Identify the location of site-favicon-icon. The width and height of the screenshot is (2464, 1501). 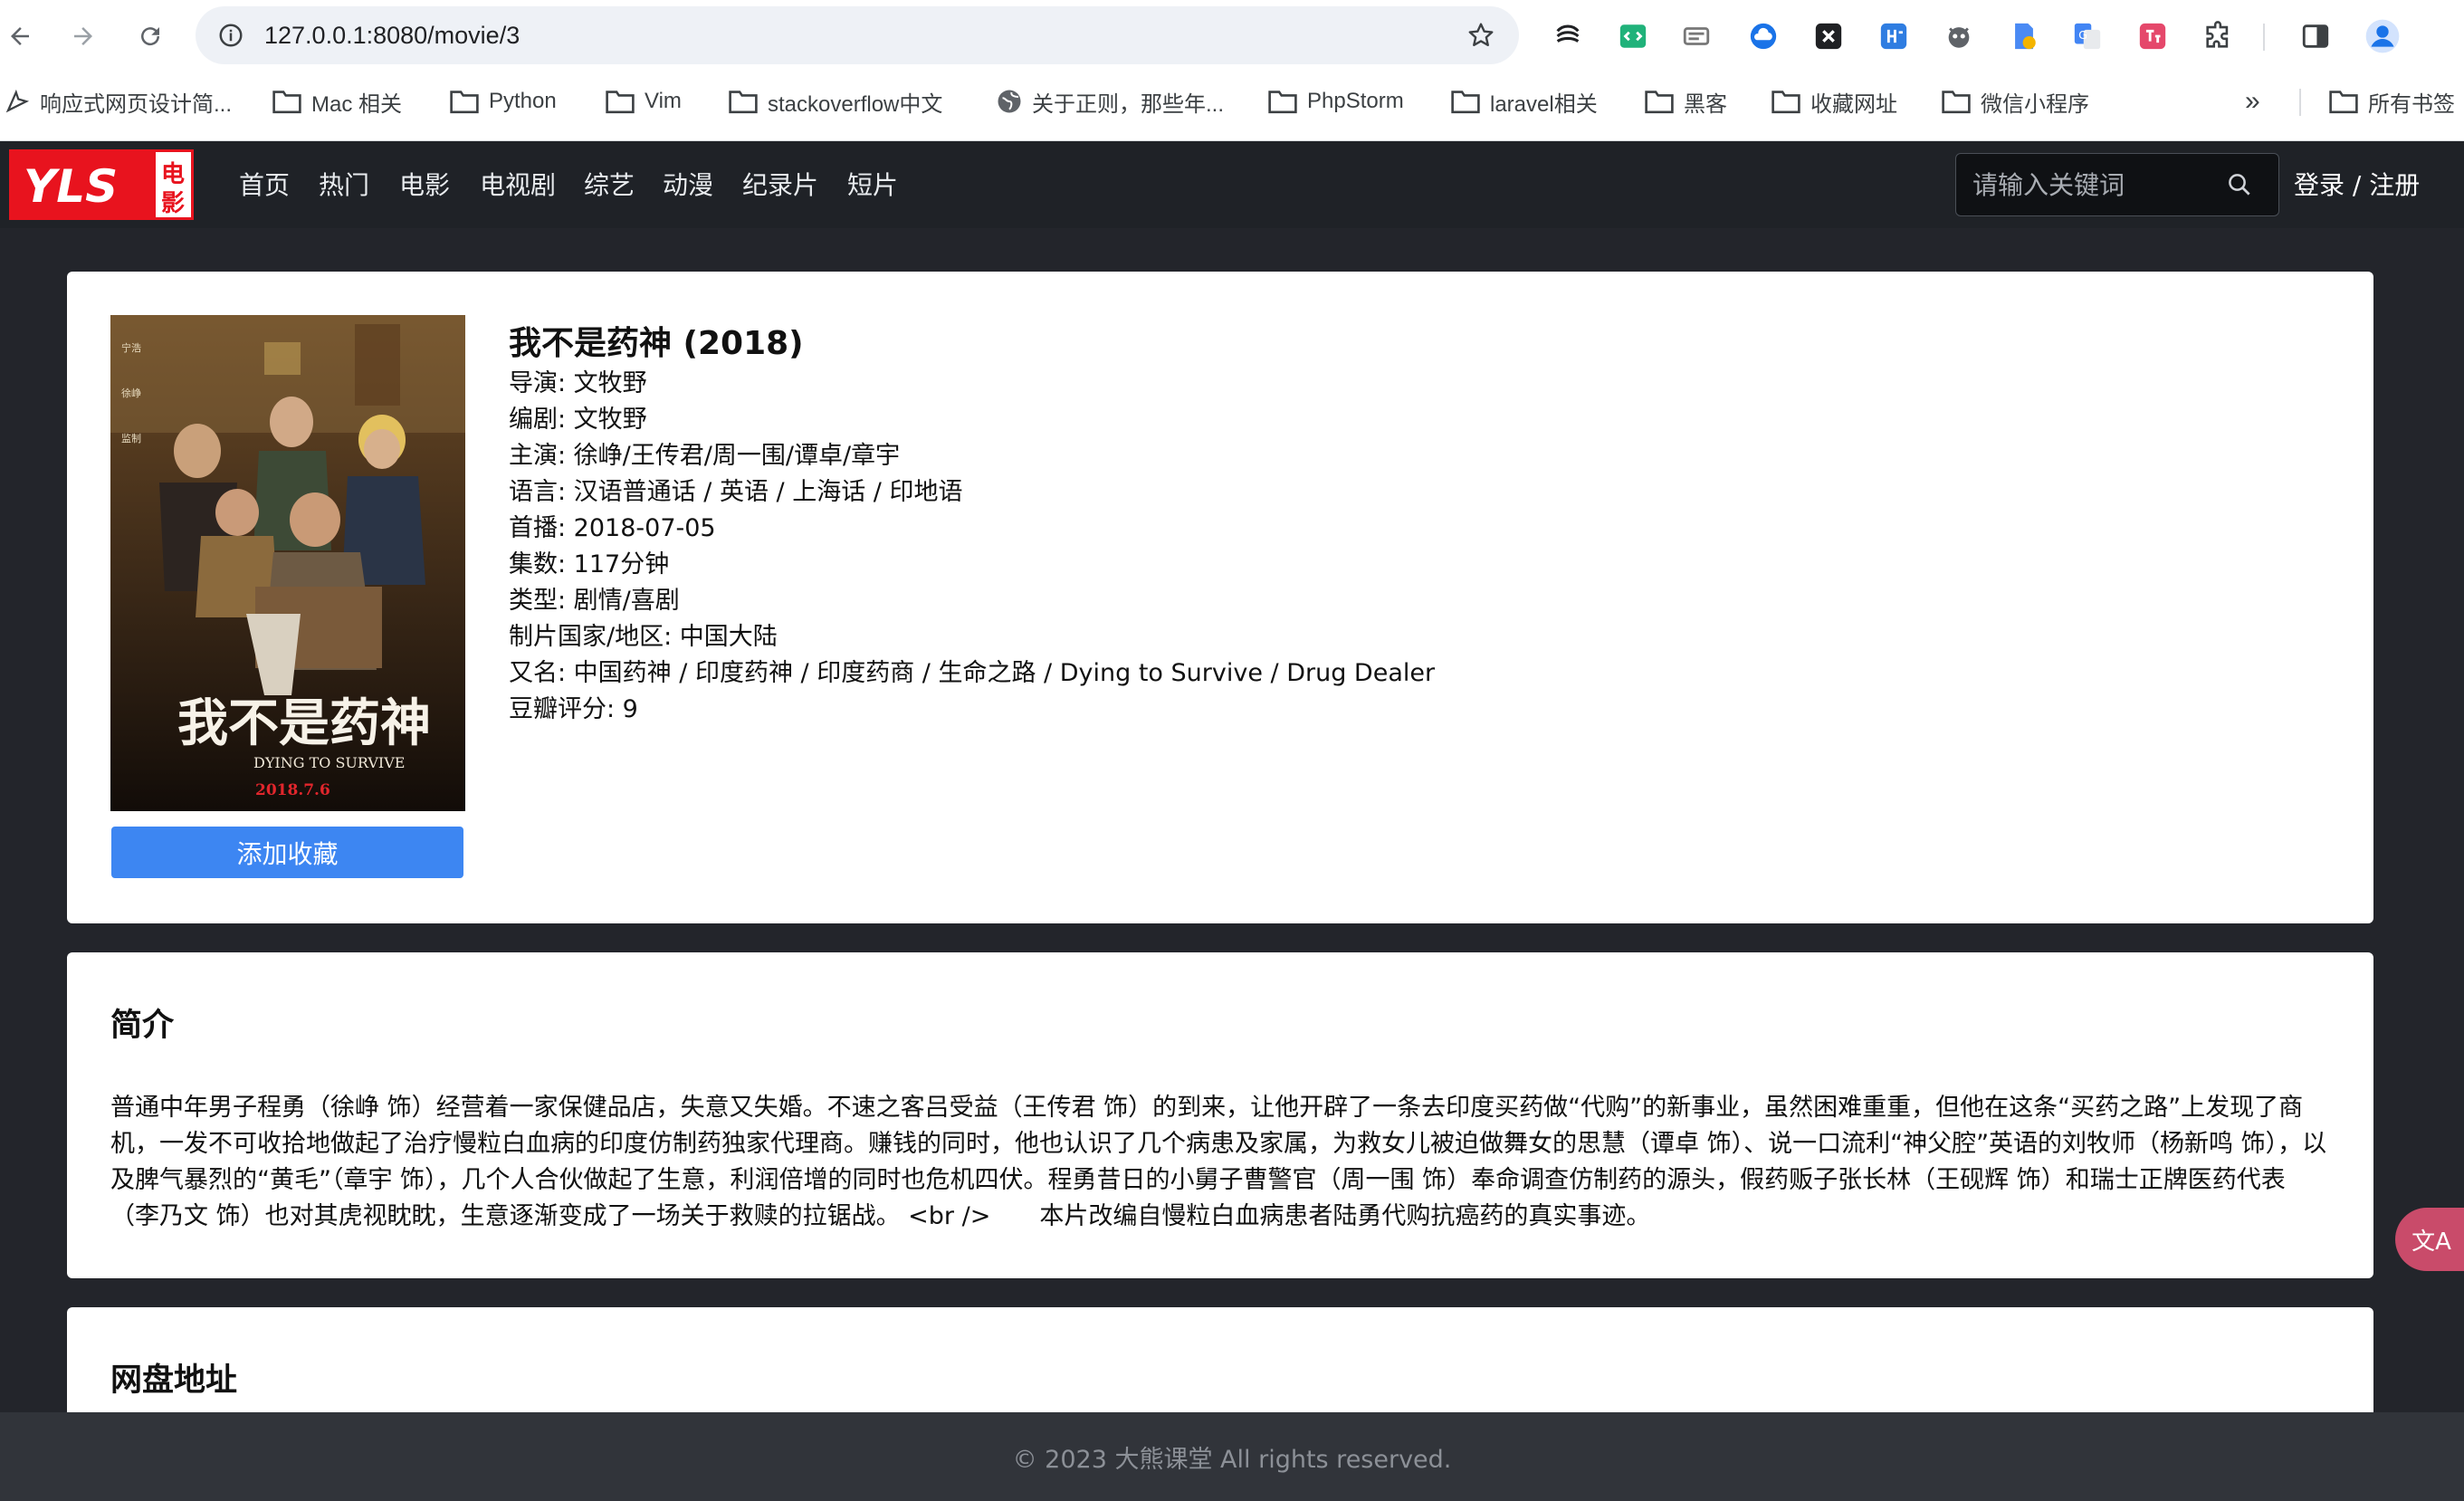
(17, 101).